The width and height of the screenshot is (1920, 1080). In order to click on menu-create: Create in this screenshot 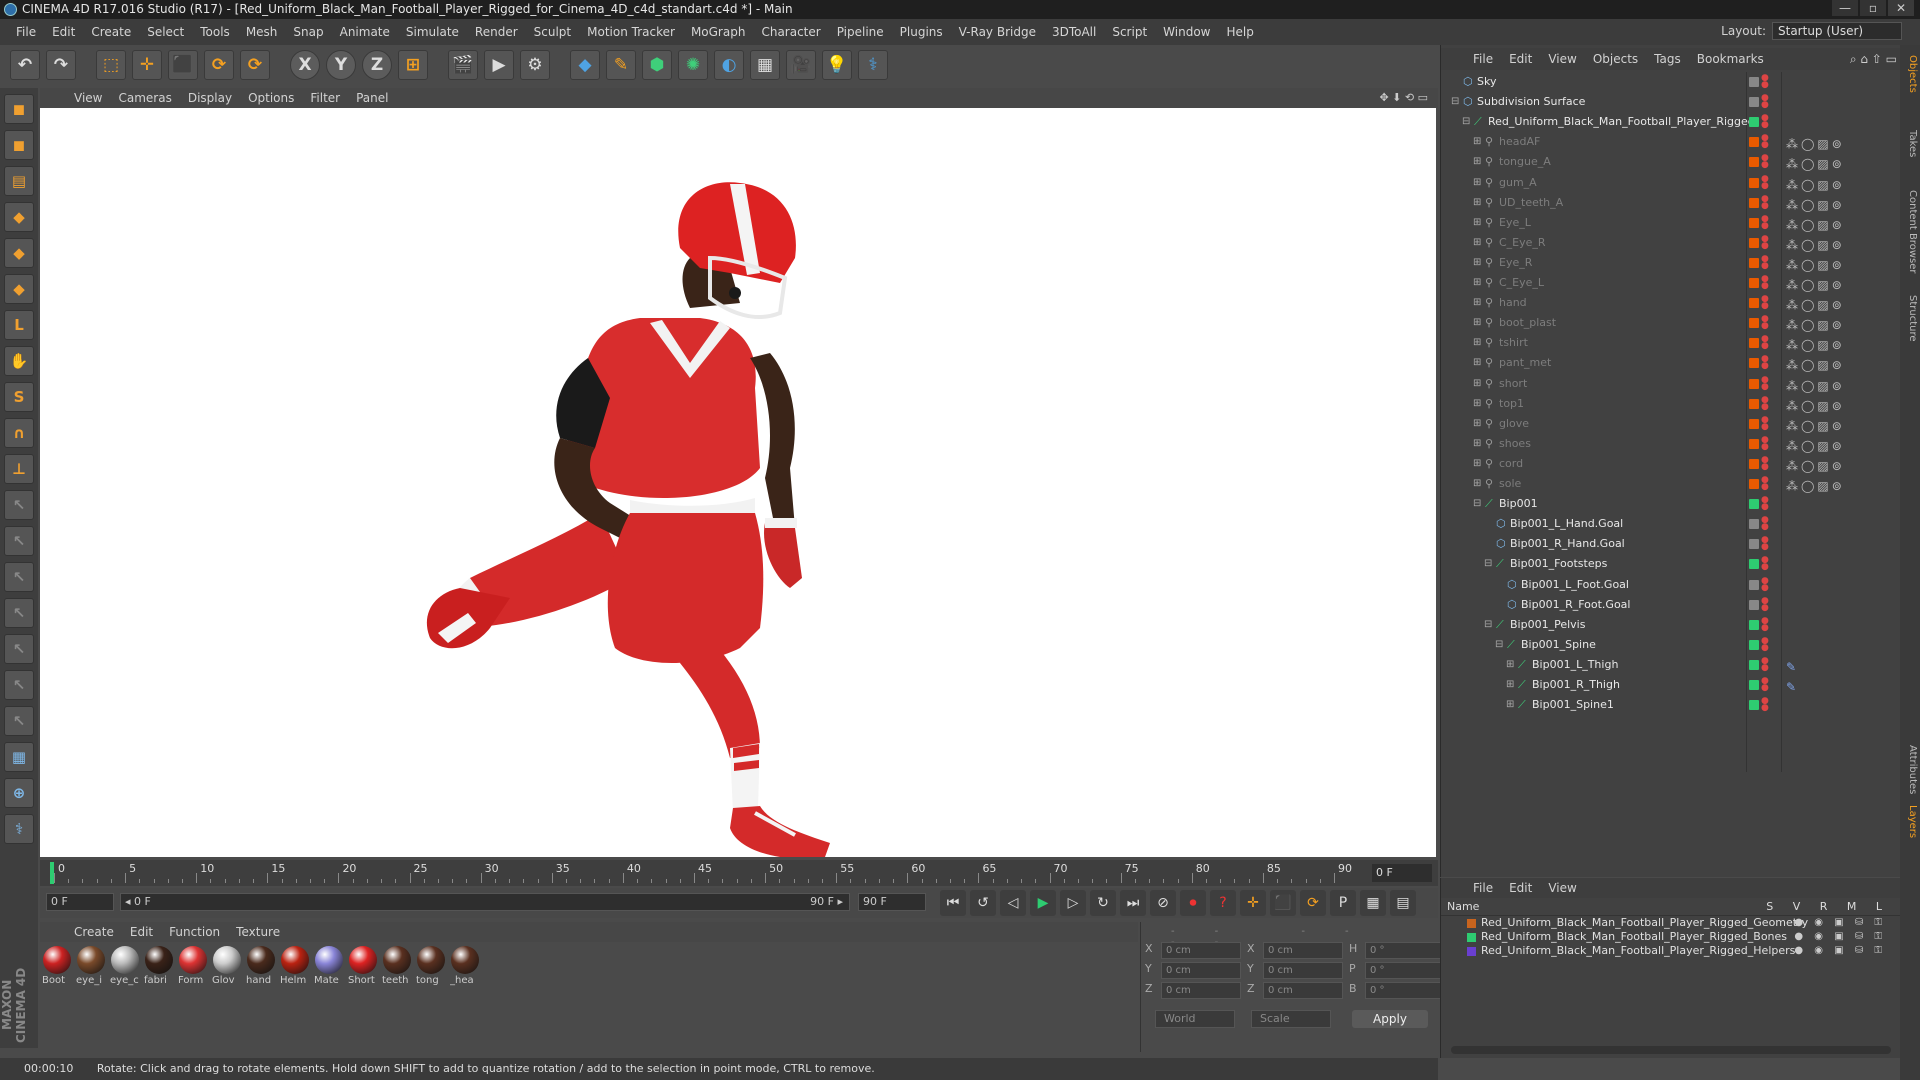, I will do `click(111, 32)`.